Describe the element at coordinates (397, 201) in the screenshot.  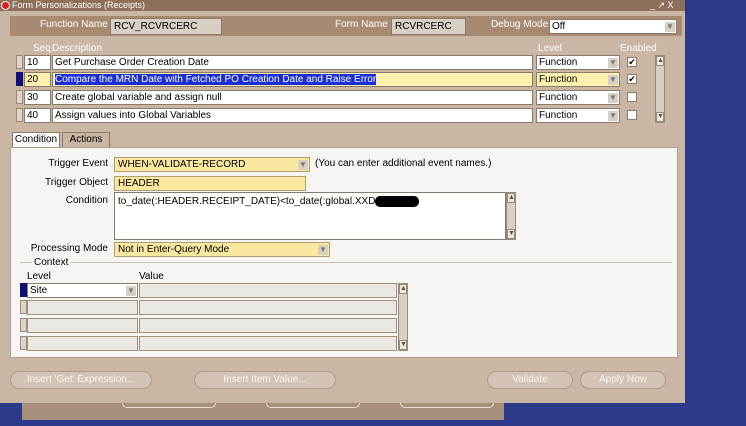
I see `redaction-mark` at that location.